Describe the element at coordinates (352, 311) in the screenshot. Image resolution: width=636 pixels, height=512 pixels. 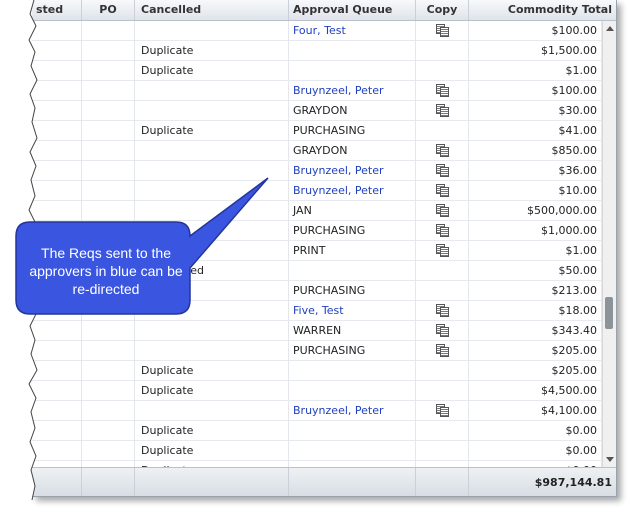
I see `cell-approval-queue: Five, Test` at that location.